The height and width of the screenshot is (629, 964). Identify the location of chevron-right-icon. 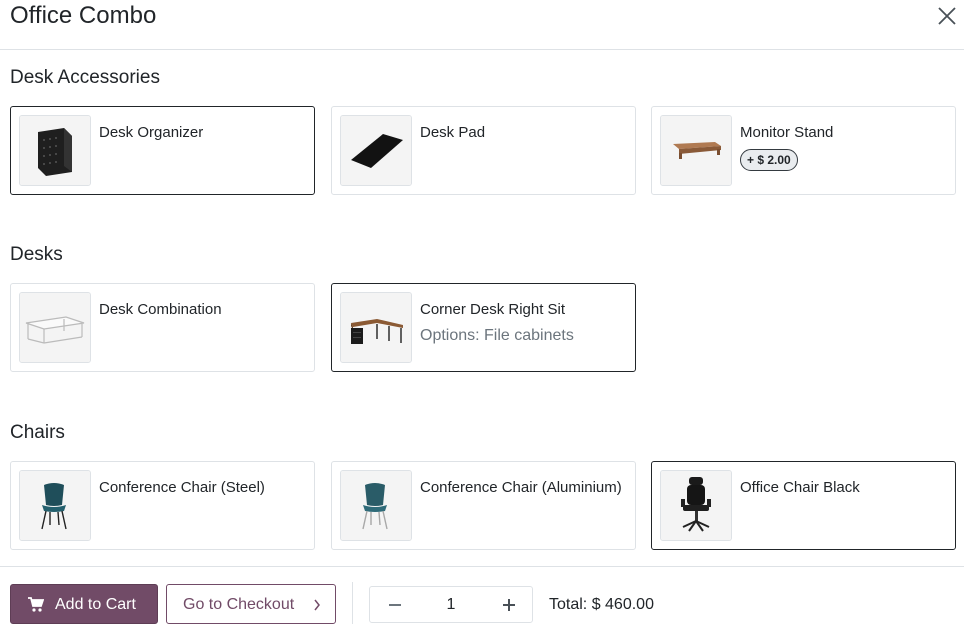
(317, 605).